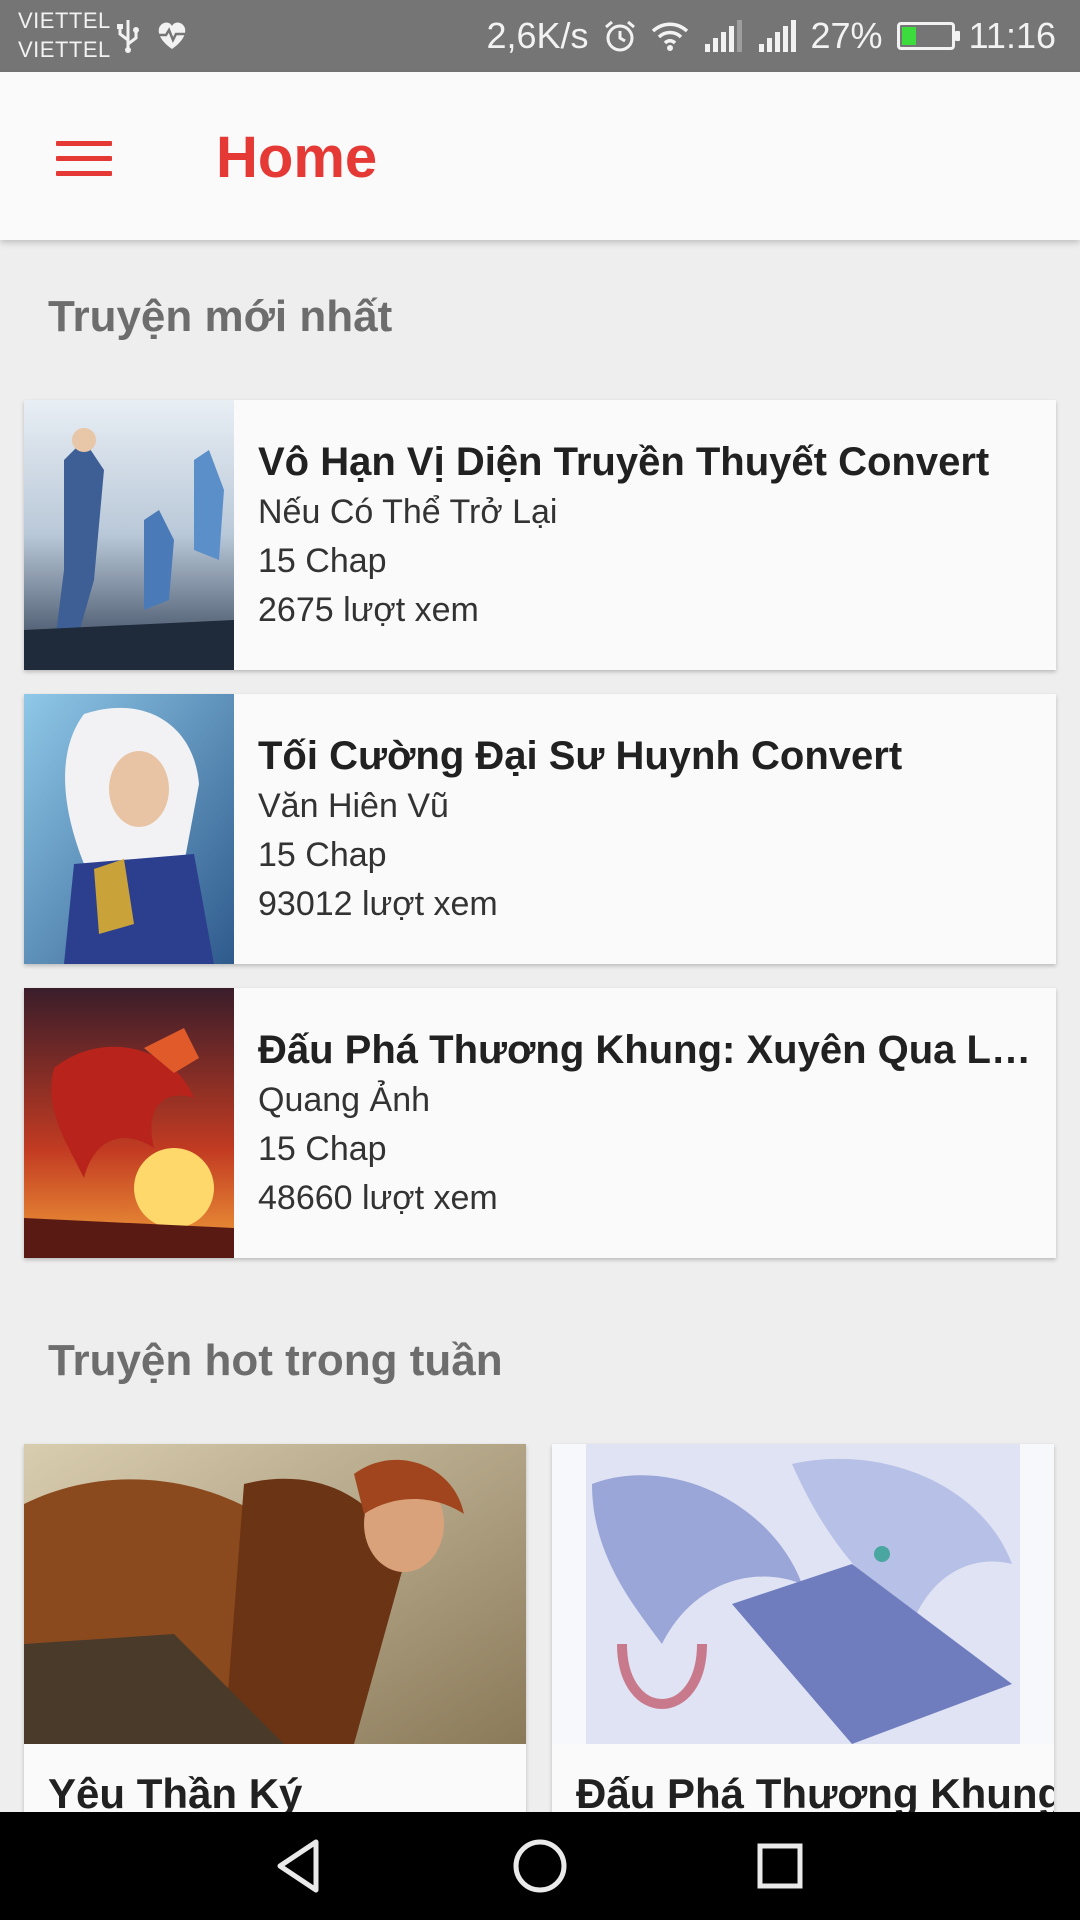 This screenshot has height=1920, width=1080. Describe the element at coordinates (846, 35) in the screenshot. I see `battery-percent: 27%` at that location.